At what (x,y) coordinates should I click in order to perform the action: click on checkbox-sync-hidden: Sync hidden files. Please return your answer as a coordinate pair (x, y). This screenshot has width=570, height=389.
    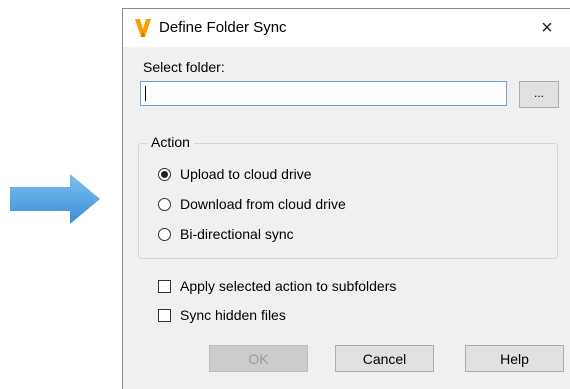
    Looking at the image, I should click on (222, 315).